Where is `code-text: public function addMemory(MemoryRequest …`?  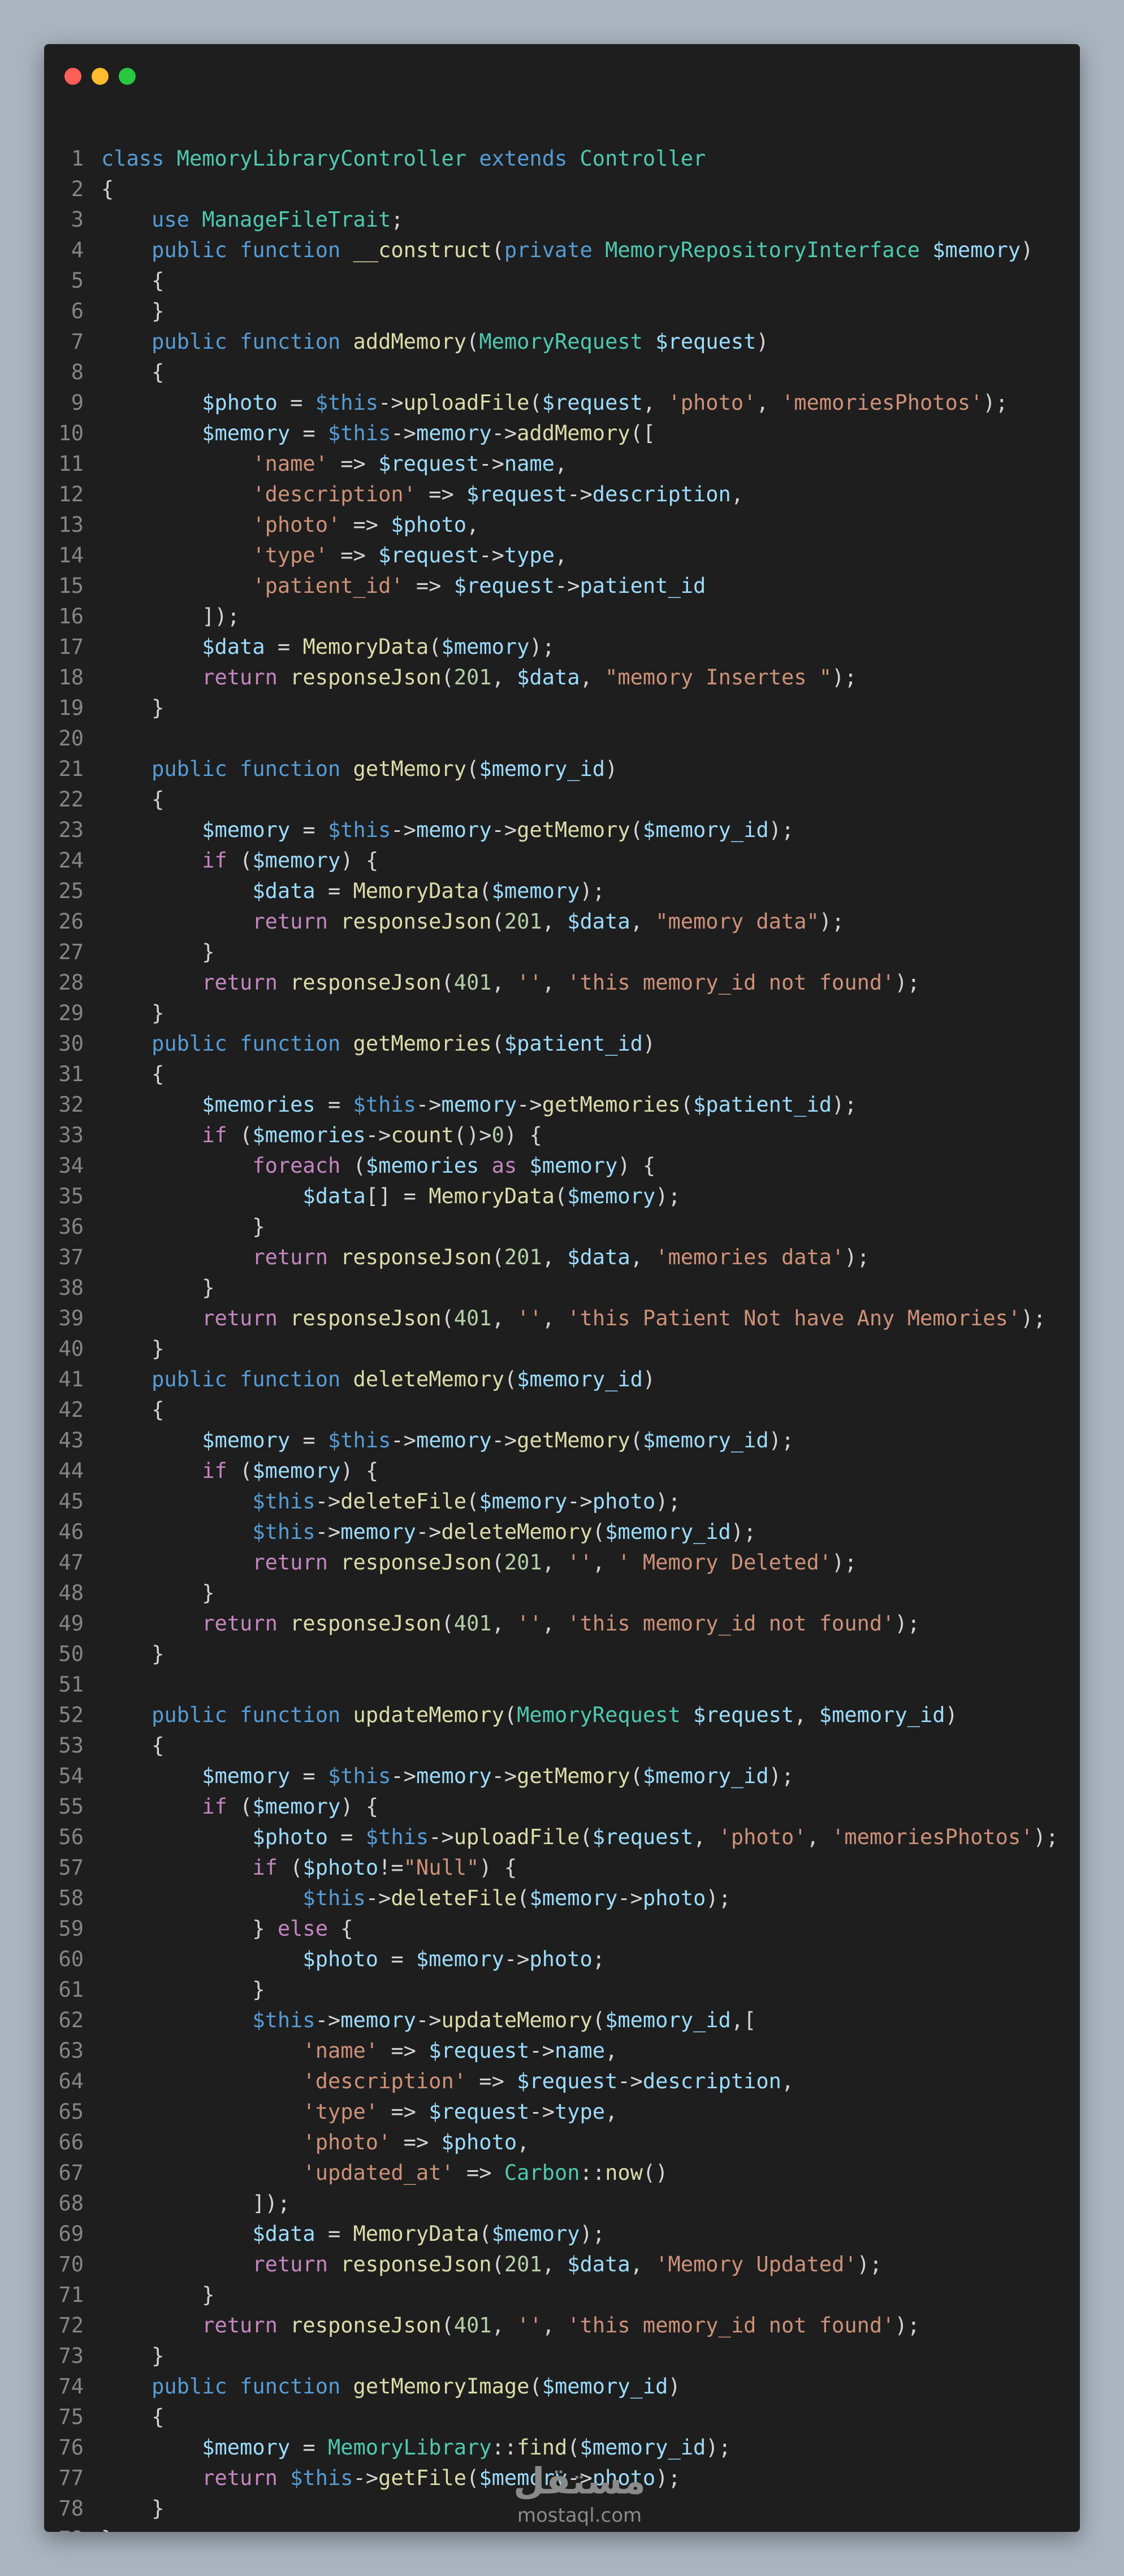
code-text: public function addMemory(MemoryRequest … is located at coordinates (435, 342).